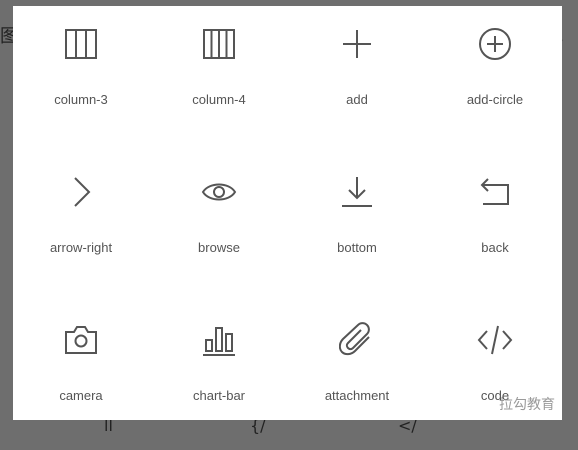 The height and width of the screenshot is (450, 578). Describe the element at coordinates (219, 99) in the screenshot. I see `icon-label: column-4` at that location.